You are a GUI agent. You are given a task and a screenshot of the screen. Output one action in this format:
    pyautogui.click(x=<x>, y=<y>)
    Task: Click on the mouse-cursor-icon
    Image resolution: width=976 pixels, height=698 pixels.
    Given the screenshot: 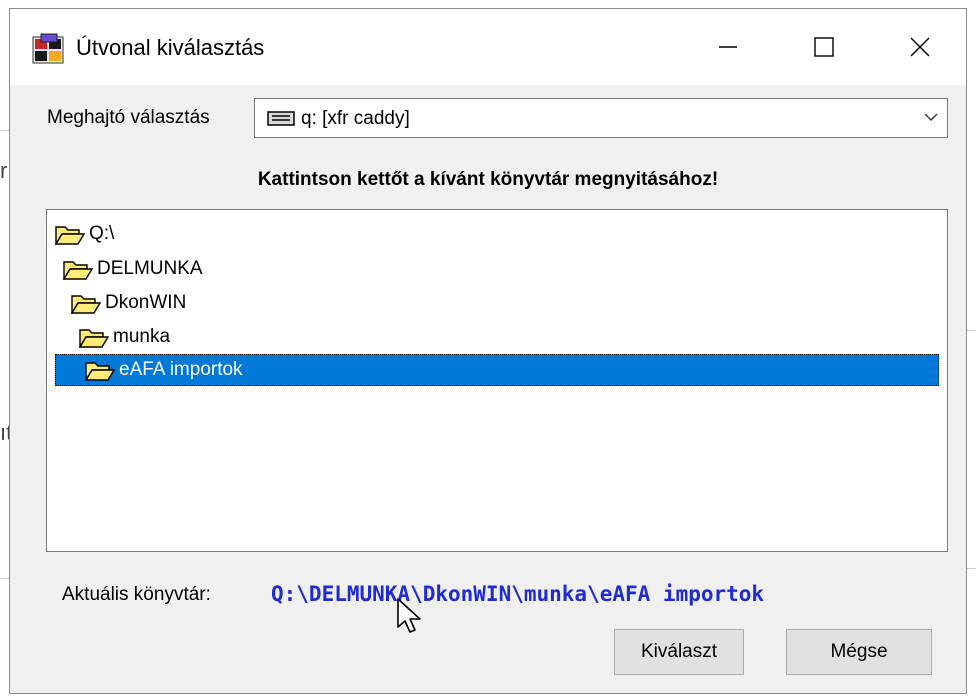 What is the action you would take?
    pyautogui.click(x=409, y=615)
    